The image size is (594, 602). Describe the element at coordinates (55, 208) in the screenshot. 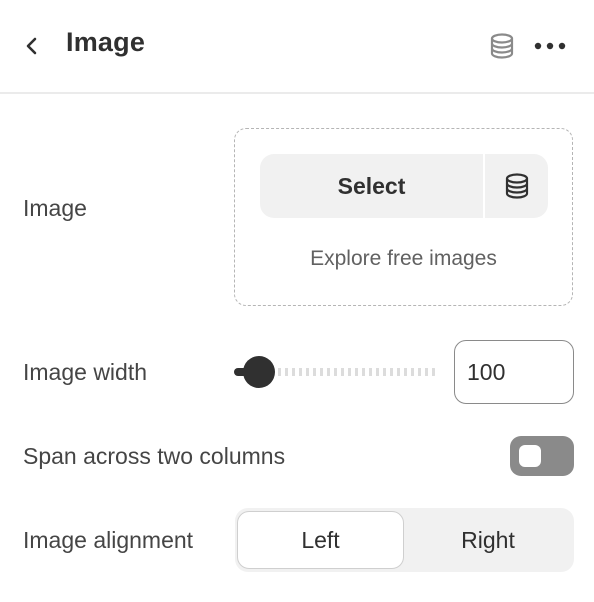

I see `image-label: Image` at that location.